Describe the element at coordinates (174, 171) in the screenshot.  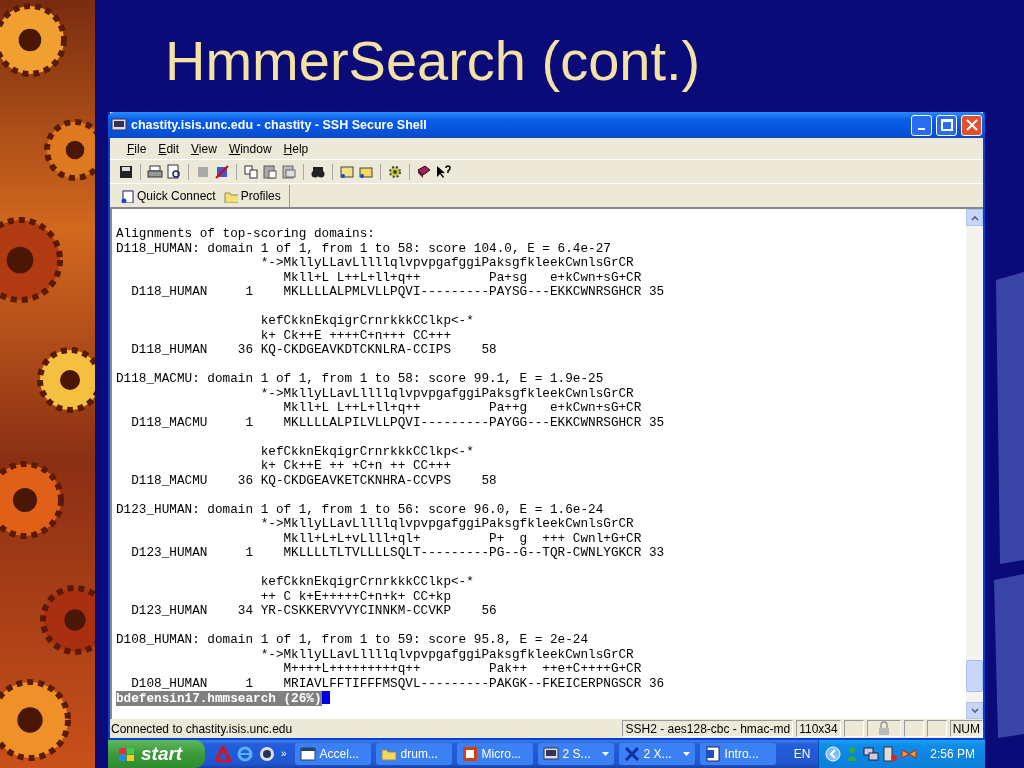
I see `print-preview-icon` at that location.